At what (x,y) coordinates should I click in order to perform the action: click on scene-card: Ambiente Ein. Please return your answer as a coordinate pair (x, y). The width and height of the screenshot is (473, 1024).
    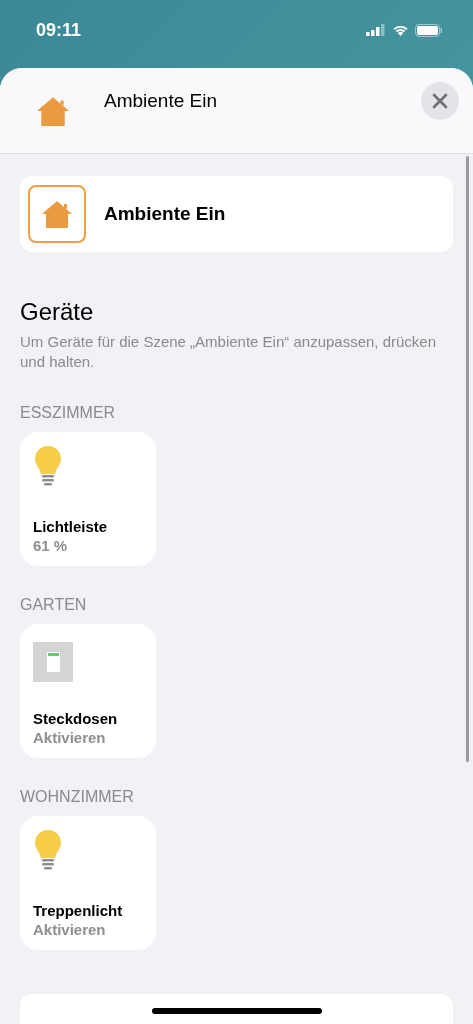
    Looking at the image, I should click on (236, 214).